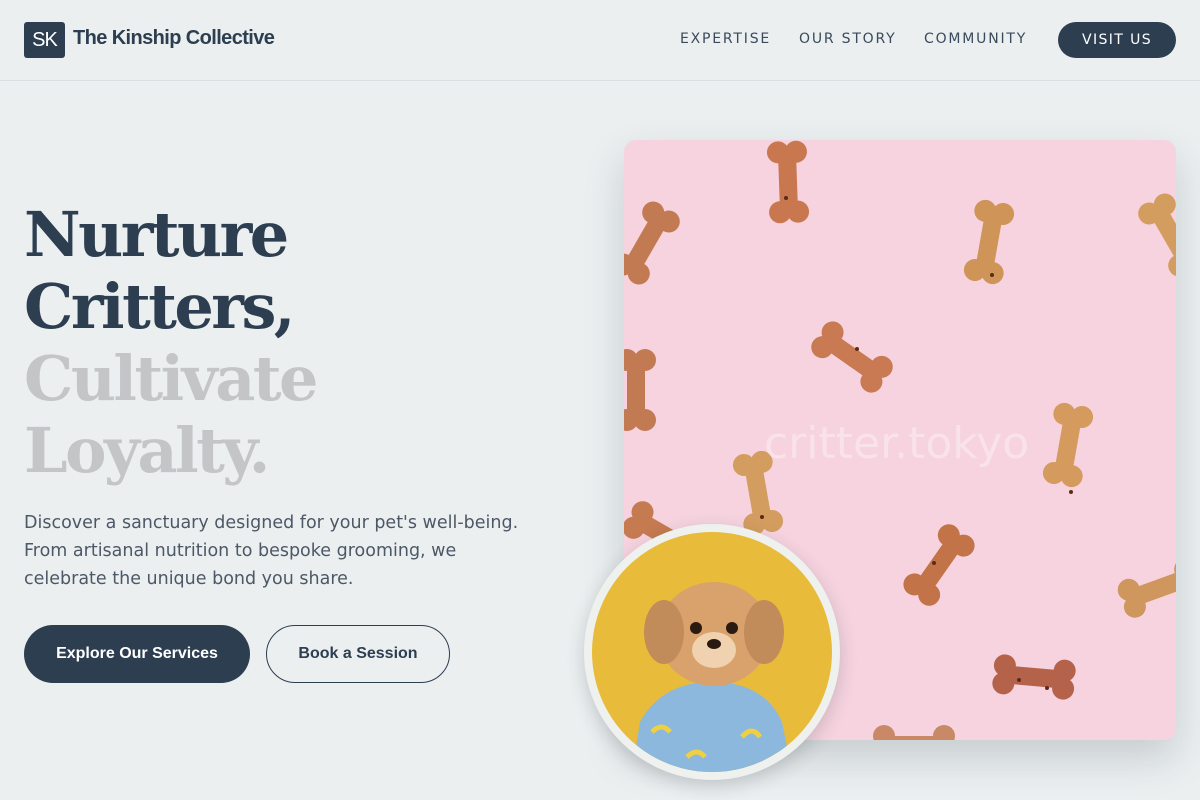 Image resolution: width=1200 pixels, height=800 pixels. What do you see at coordinates (171, 378) in the screenshot?
I see `headline-line-3: Cultivate` at bounding box center [171, 378].